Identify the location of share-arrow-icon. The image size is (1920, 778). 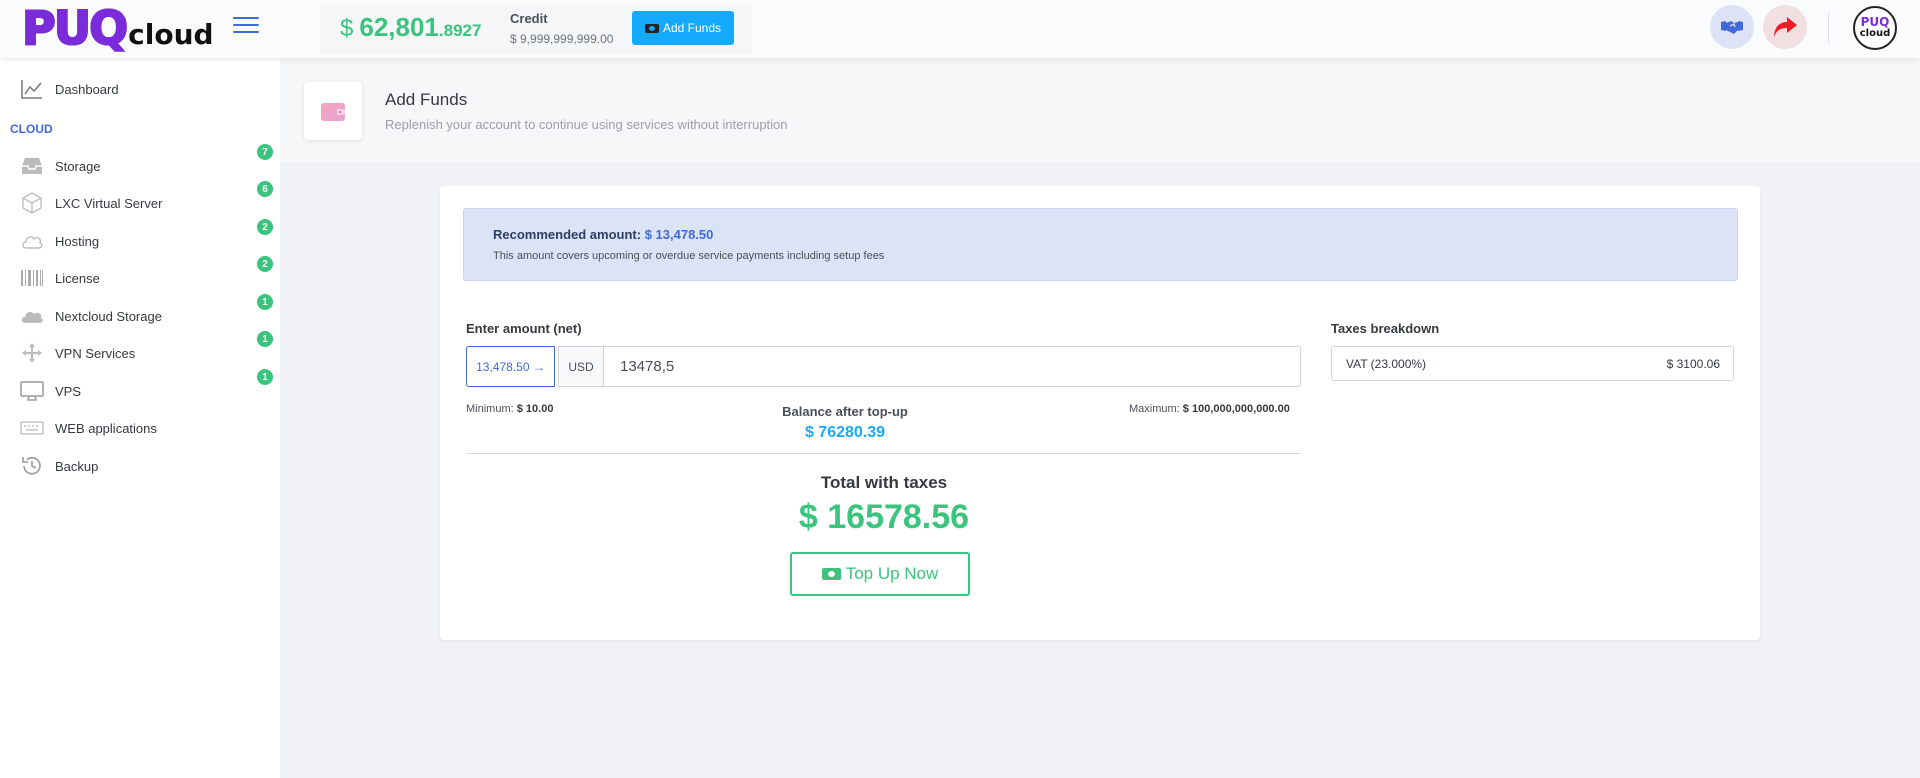
(1785, 27).